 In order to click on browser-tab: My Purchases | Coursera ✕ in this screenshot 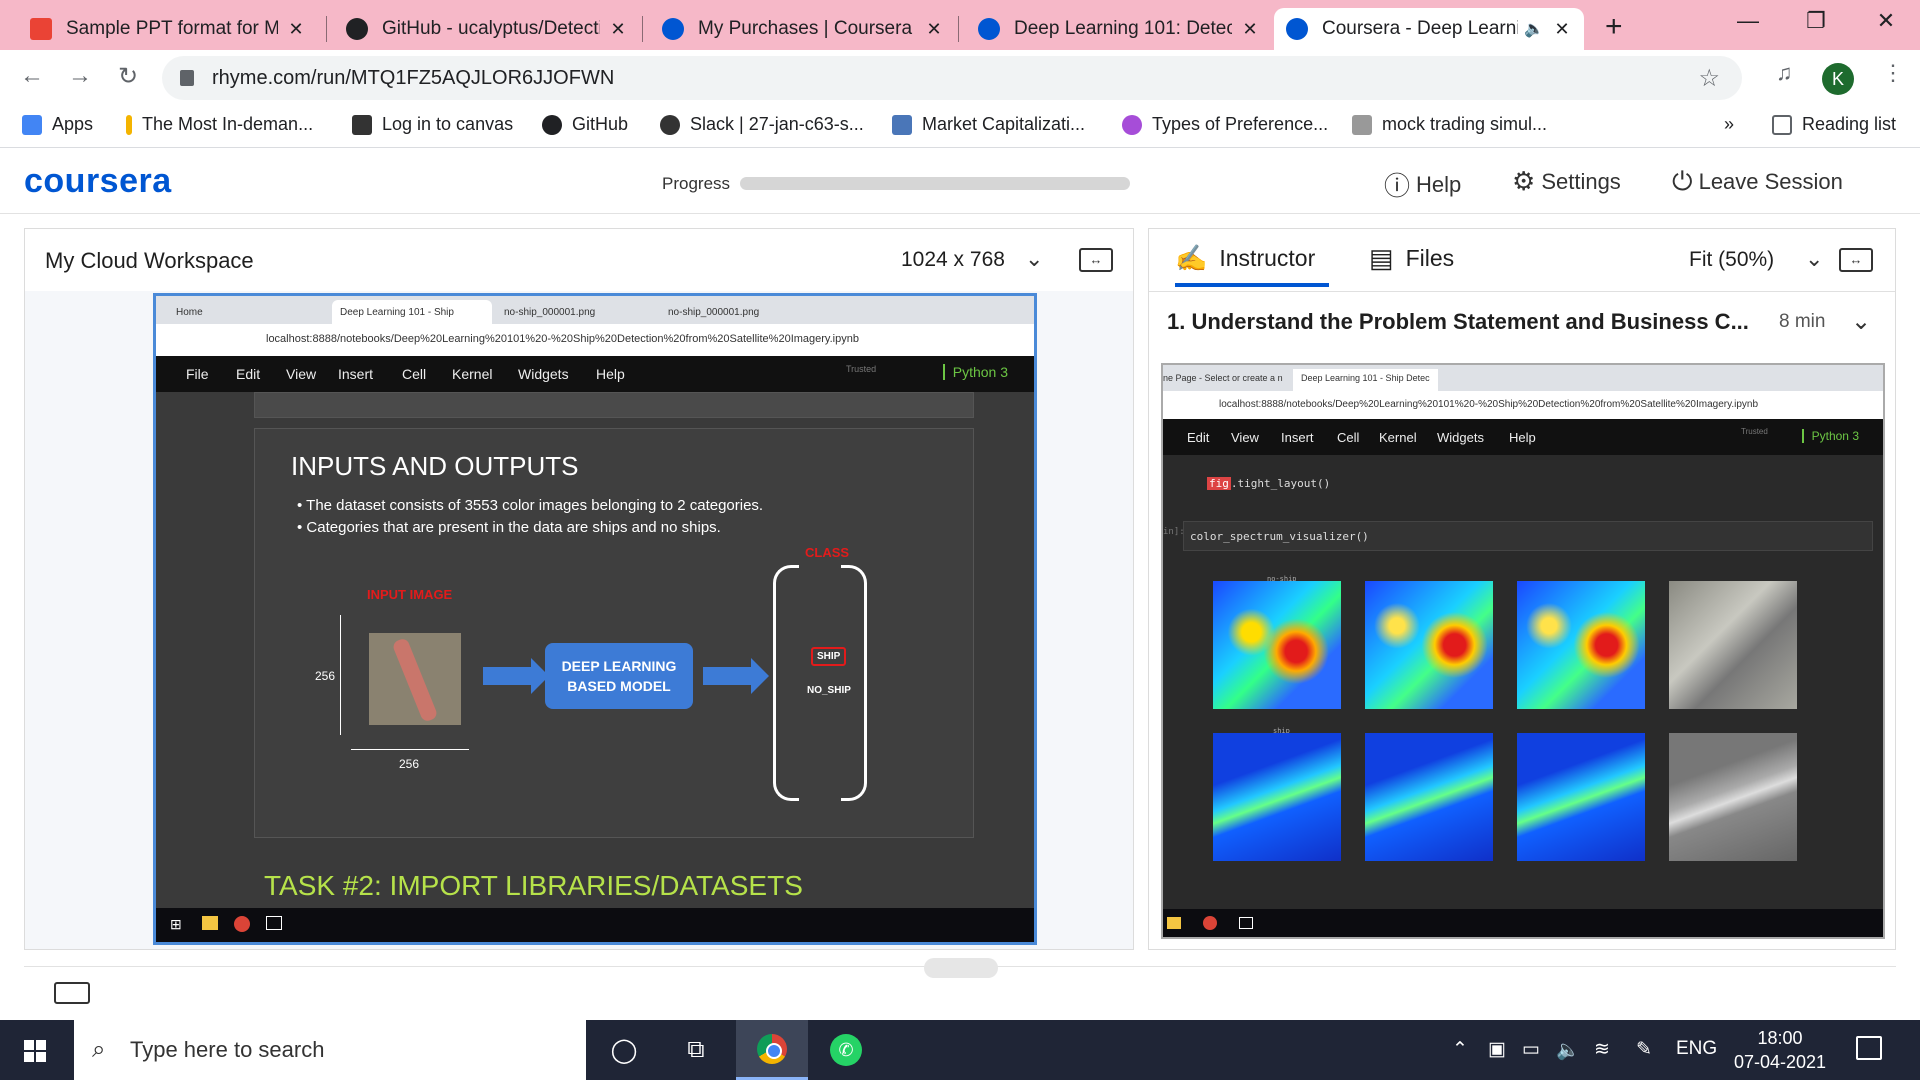, I will do `click(803, 29)`.